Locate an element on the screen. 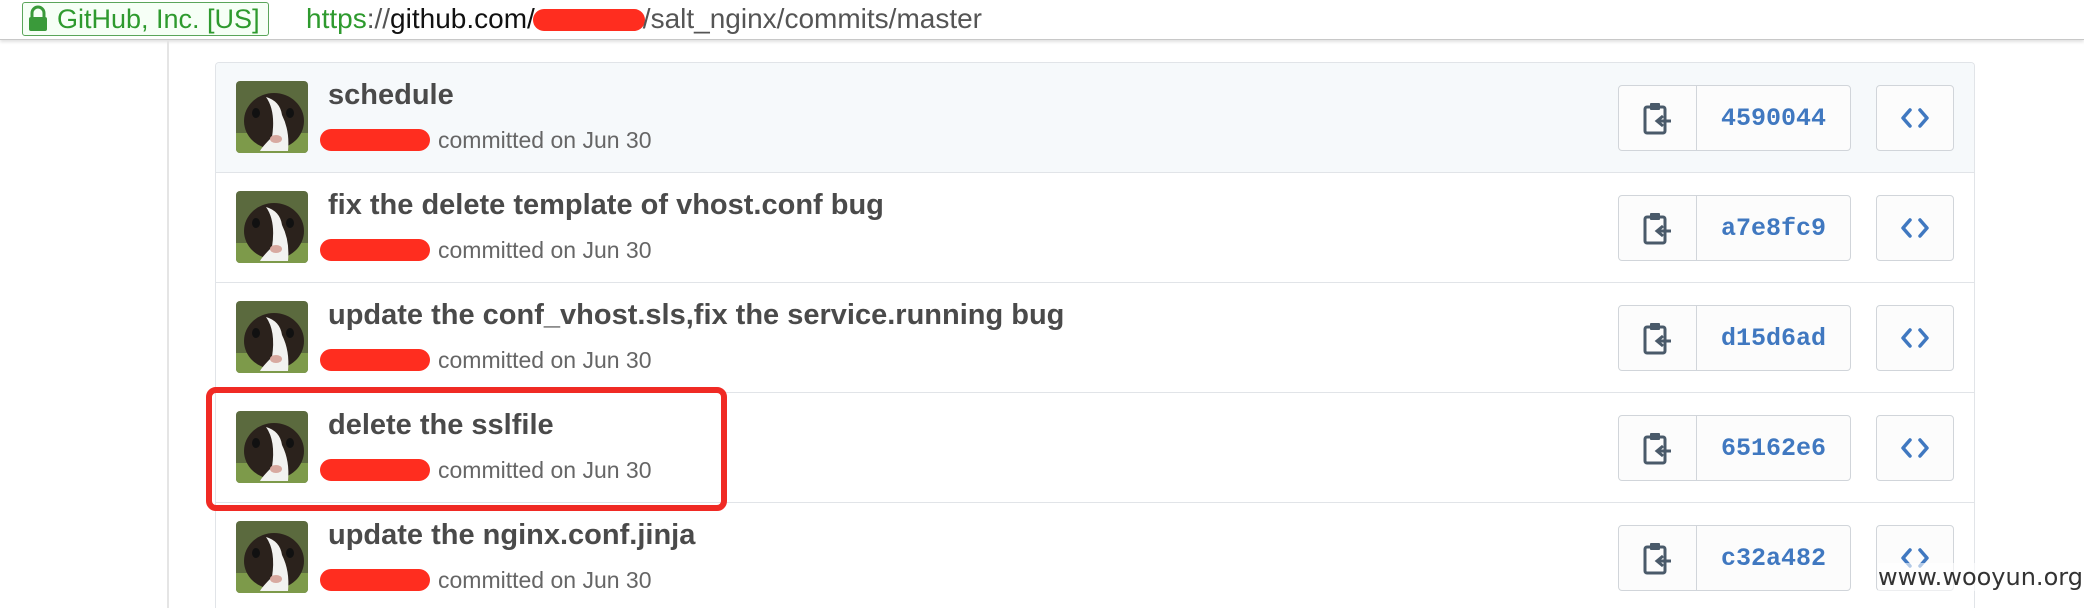 This screenshot has width=2084, height=608. ev-label: GitHub, Inc. [US] is located at coordinates (158, 18).